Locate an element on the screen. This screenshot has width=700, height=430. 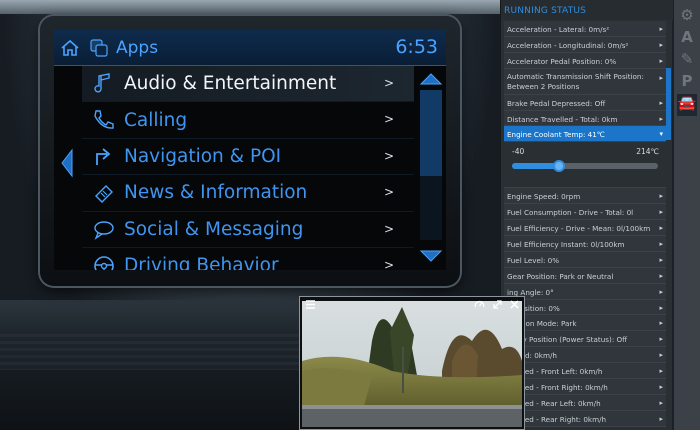
status-row: Brake Pedal Depressed: Off ▸ is located at coordinates (585, 102).